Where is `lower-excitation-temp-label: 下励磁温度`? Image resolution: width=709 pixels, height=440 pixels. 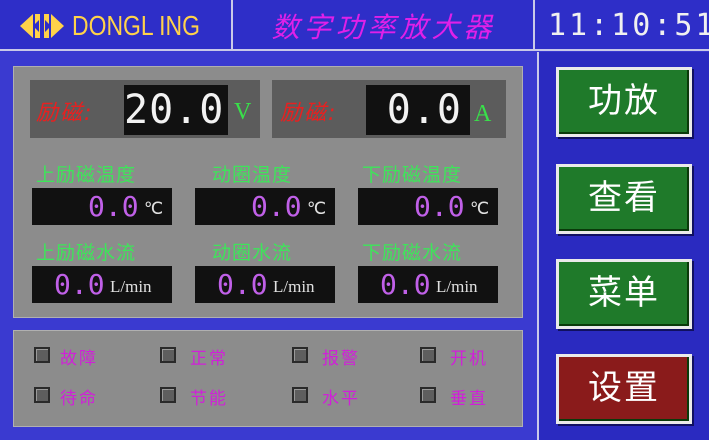 lower-excitation-temp-label: 下励磁温度 is located at coordinates (412, 175).